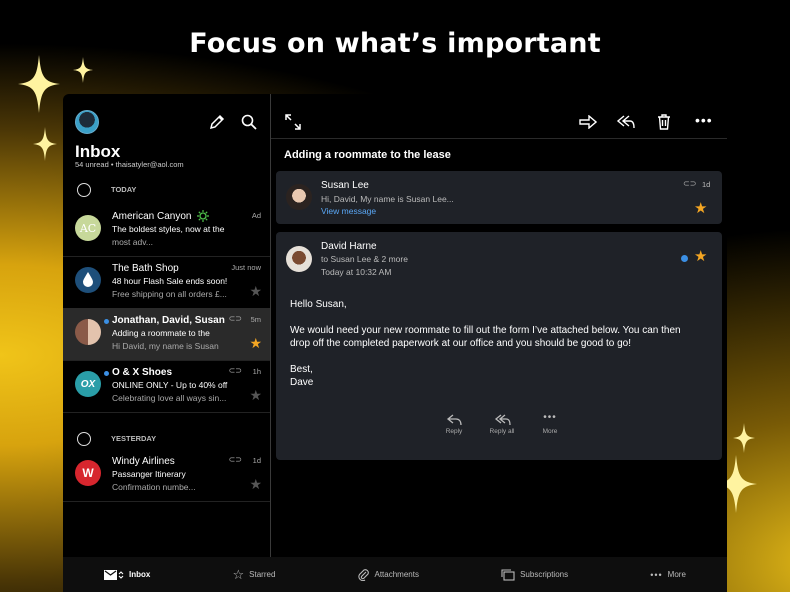 The height and width of the screenshot is (592, 790). I want to click on nav-more: ••• More, so click(668, 575).